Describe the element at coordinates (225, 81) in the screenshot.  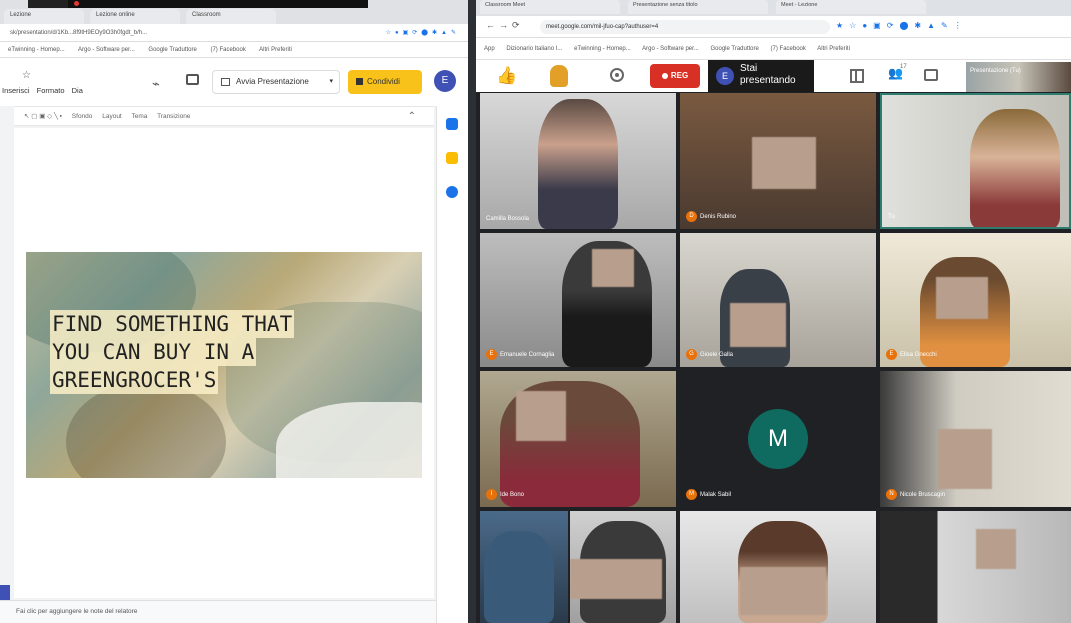
I see `present-icon` at that location.